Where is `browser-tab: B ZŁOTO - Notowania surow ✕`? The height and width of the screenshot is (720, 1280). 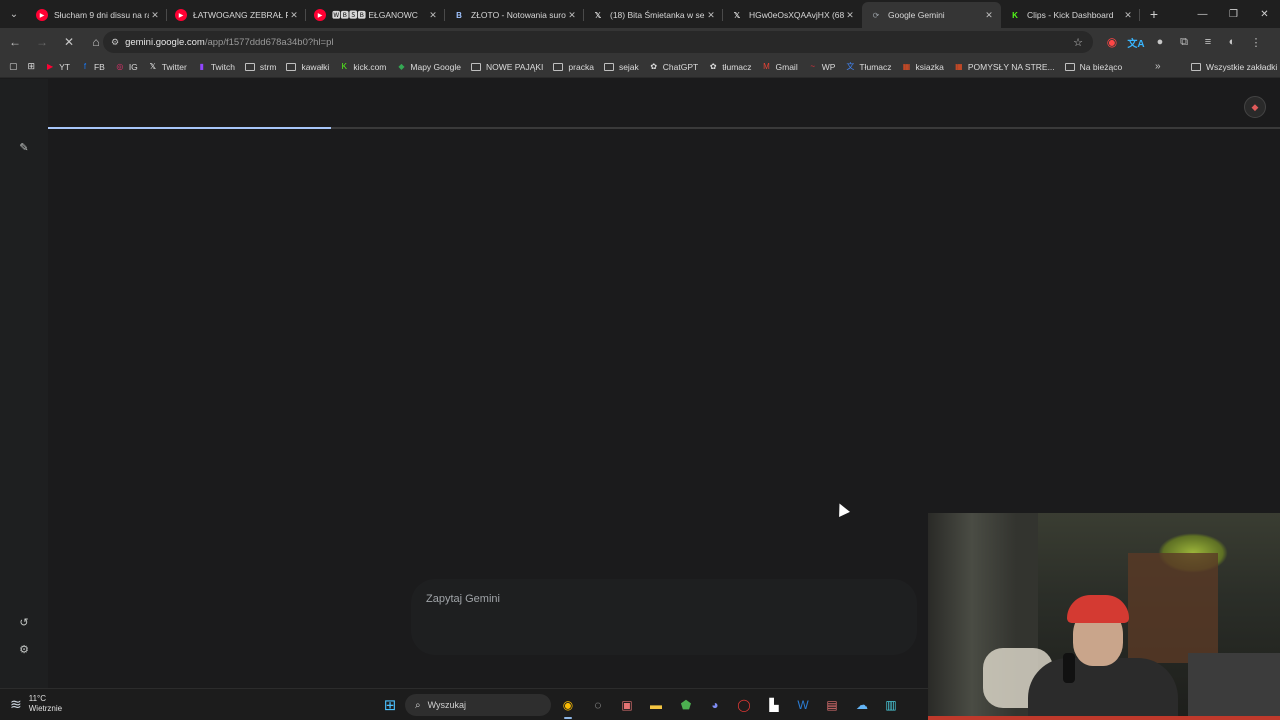 browser-tab: B ZŁOTO - Notowania surow ✕ is located at coordinates (514, 15).